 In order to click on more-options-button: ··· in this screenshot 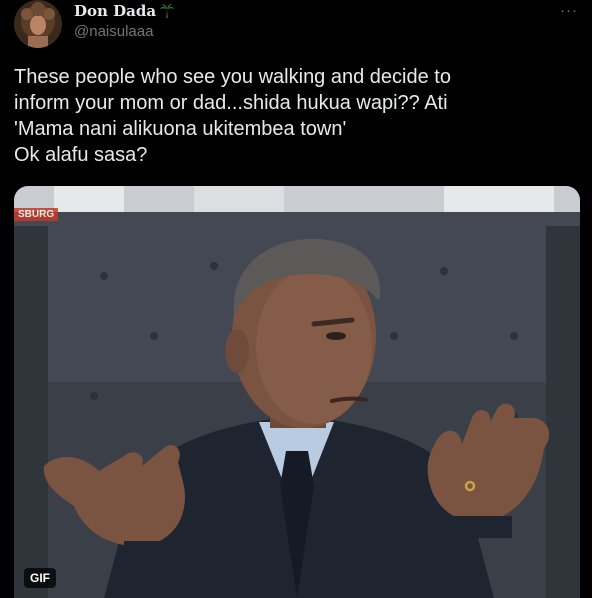, I will do `click(569, 10)`.